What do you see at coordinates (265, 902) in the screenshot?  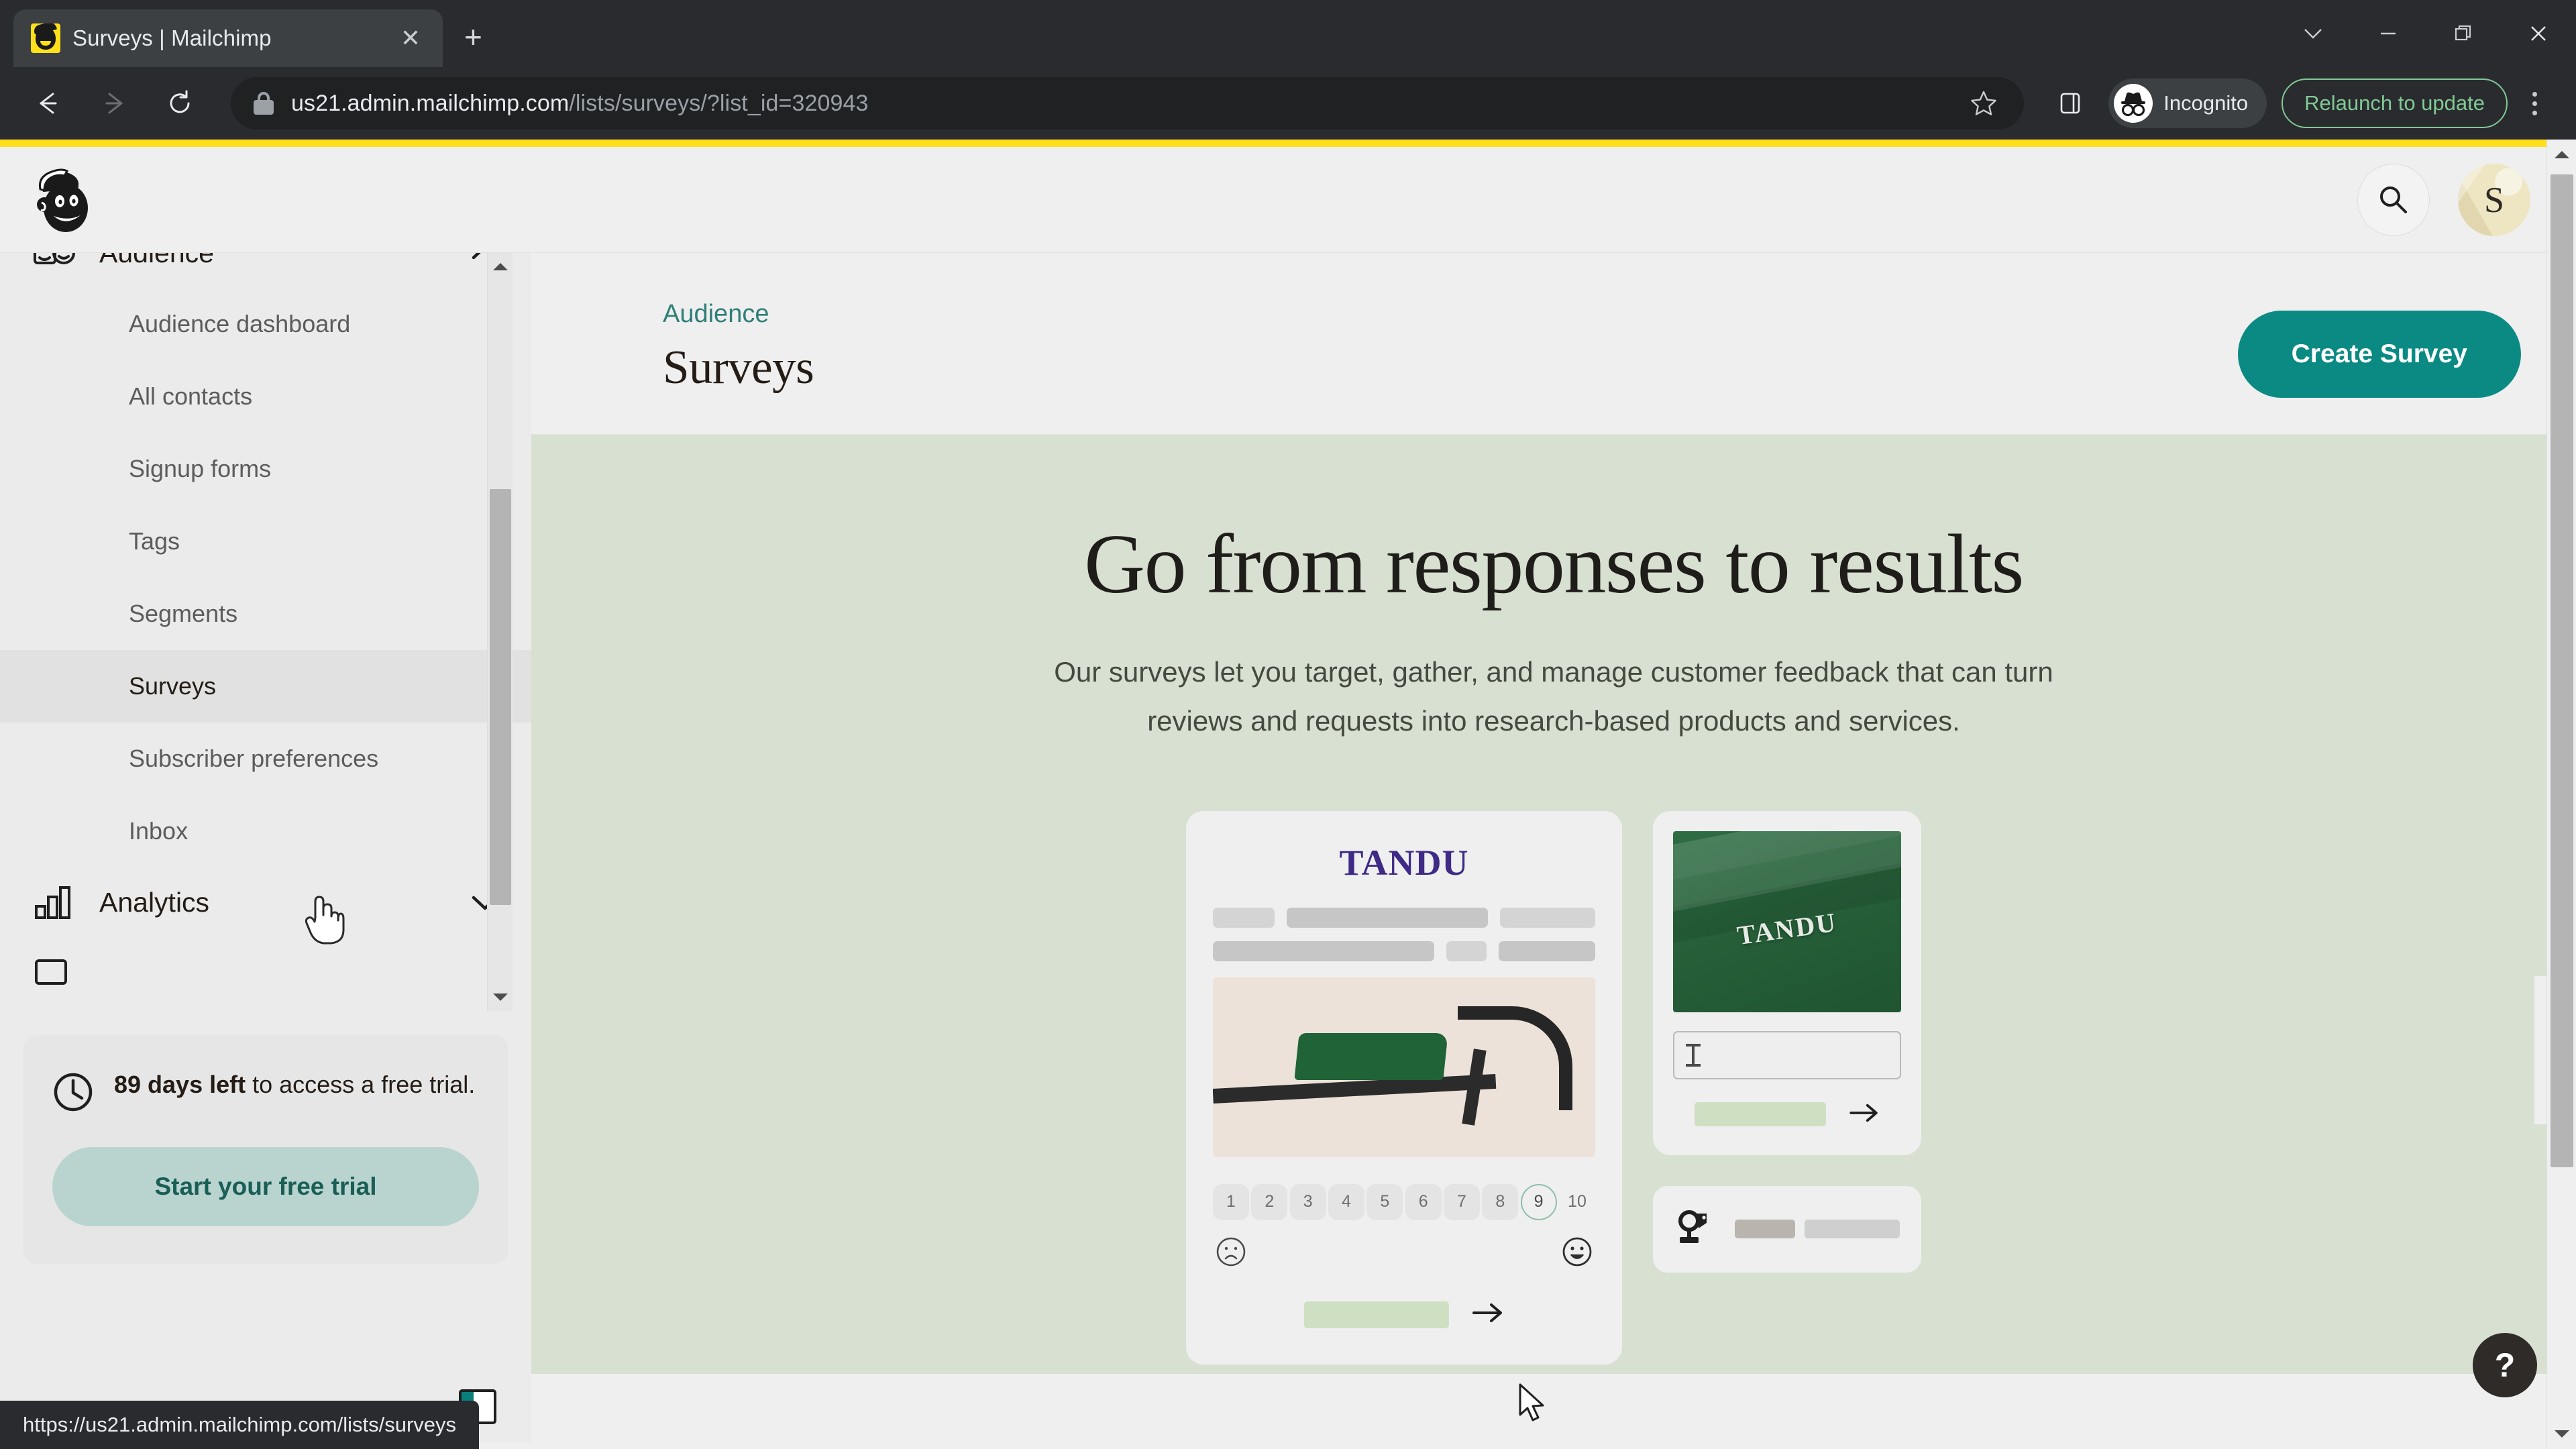 I see `sidebar-group-analytics: Analytics` at bounding box center [265, 902].